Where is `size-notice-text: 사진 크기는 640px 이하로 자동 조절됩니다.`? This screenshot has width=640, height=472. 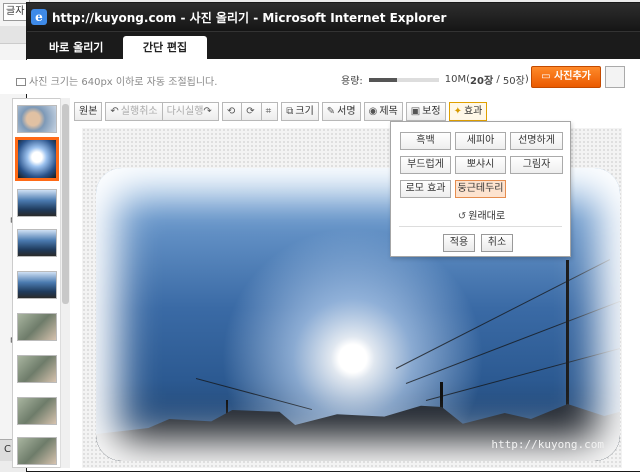 size-notice-text: 사진 크기는 640px 이하로 자동 조절됩니다. is located at coordinates (123, 82).